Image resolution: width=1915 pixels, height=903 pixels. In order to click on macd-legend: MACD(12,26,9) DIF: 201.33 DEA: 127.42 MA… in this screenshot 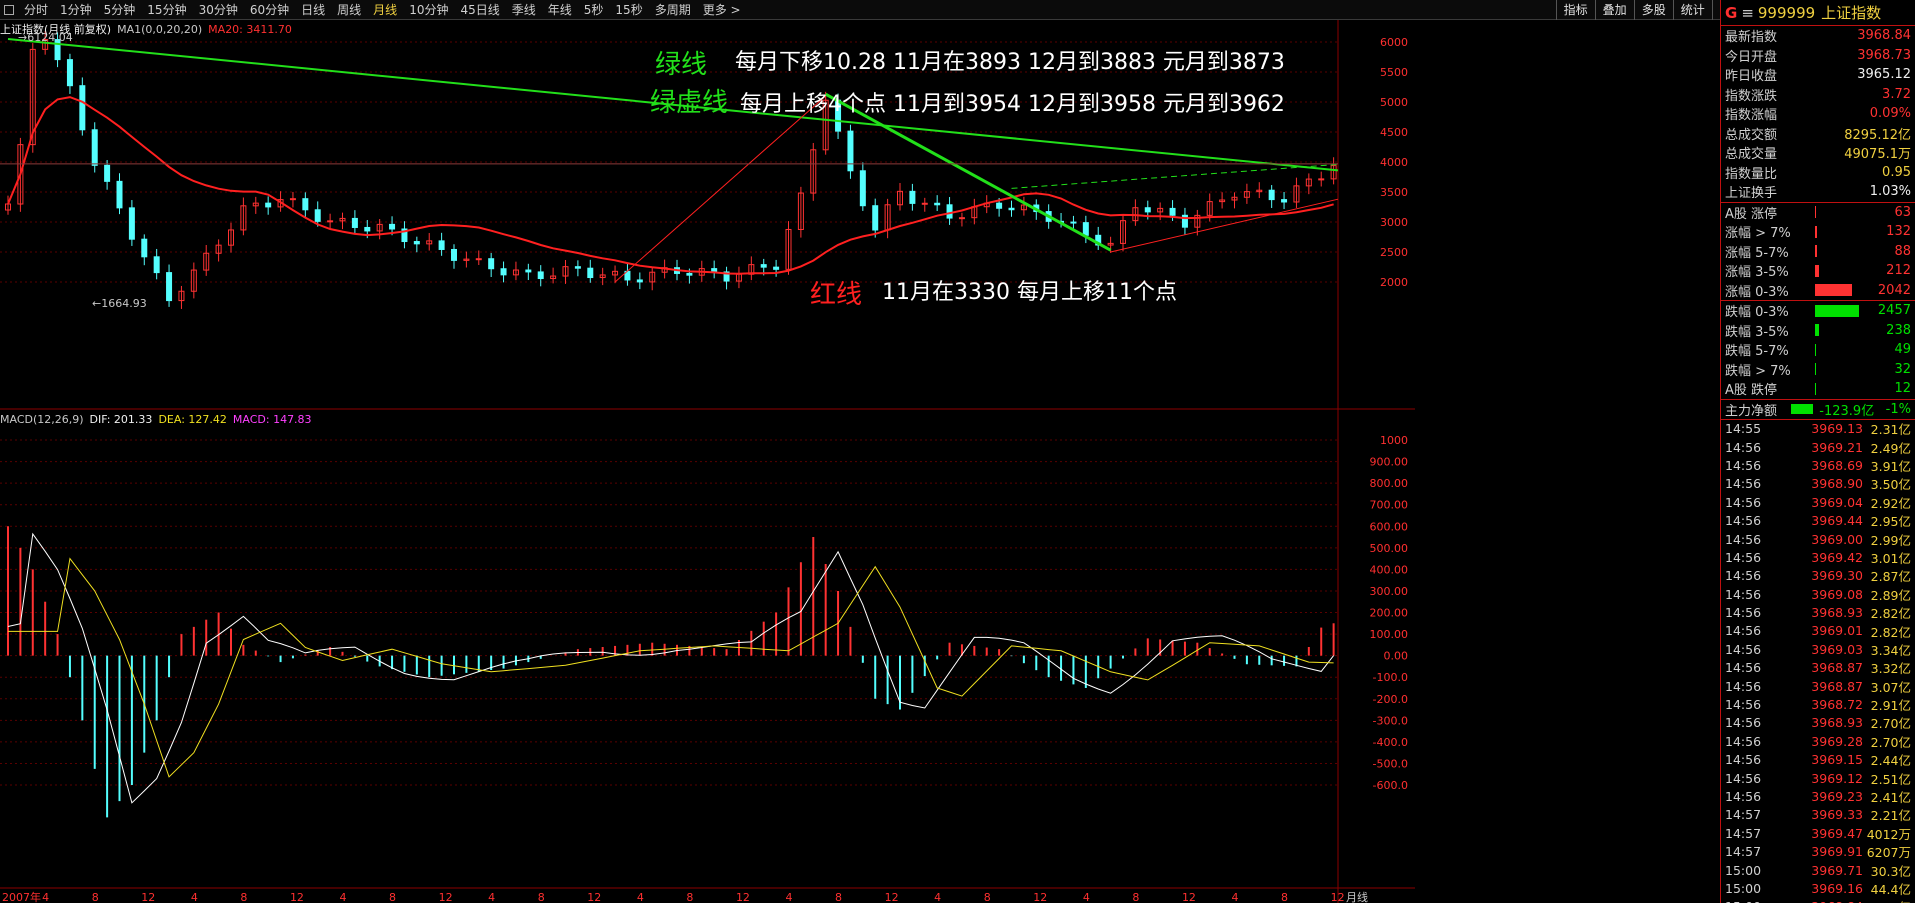, I will do `click(159, 419)`.